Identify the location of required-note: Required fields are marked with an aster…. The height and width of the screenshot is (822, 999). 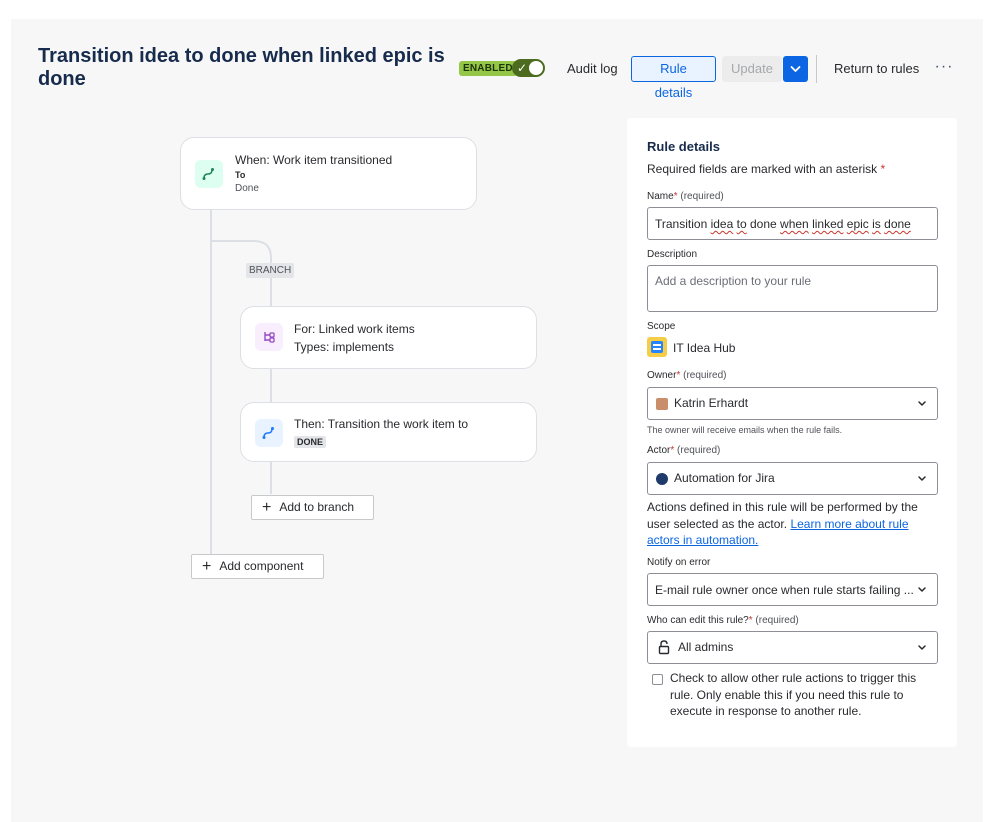
(766, 169).